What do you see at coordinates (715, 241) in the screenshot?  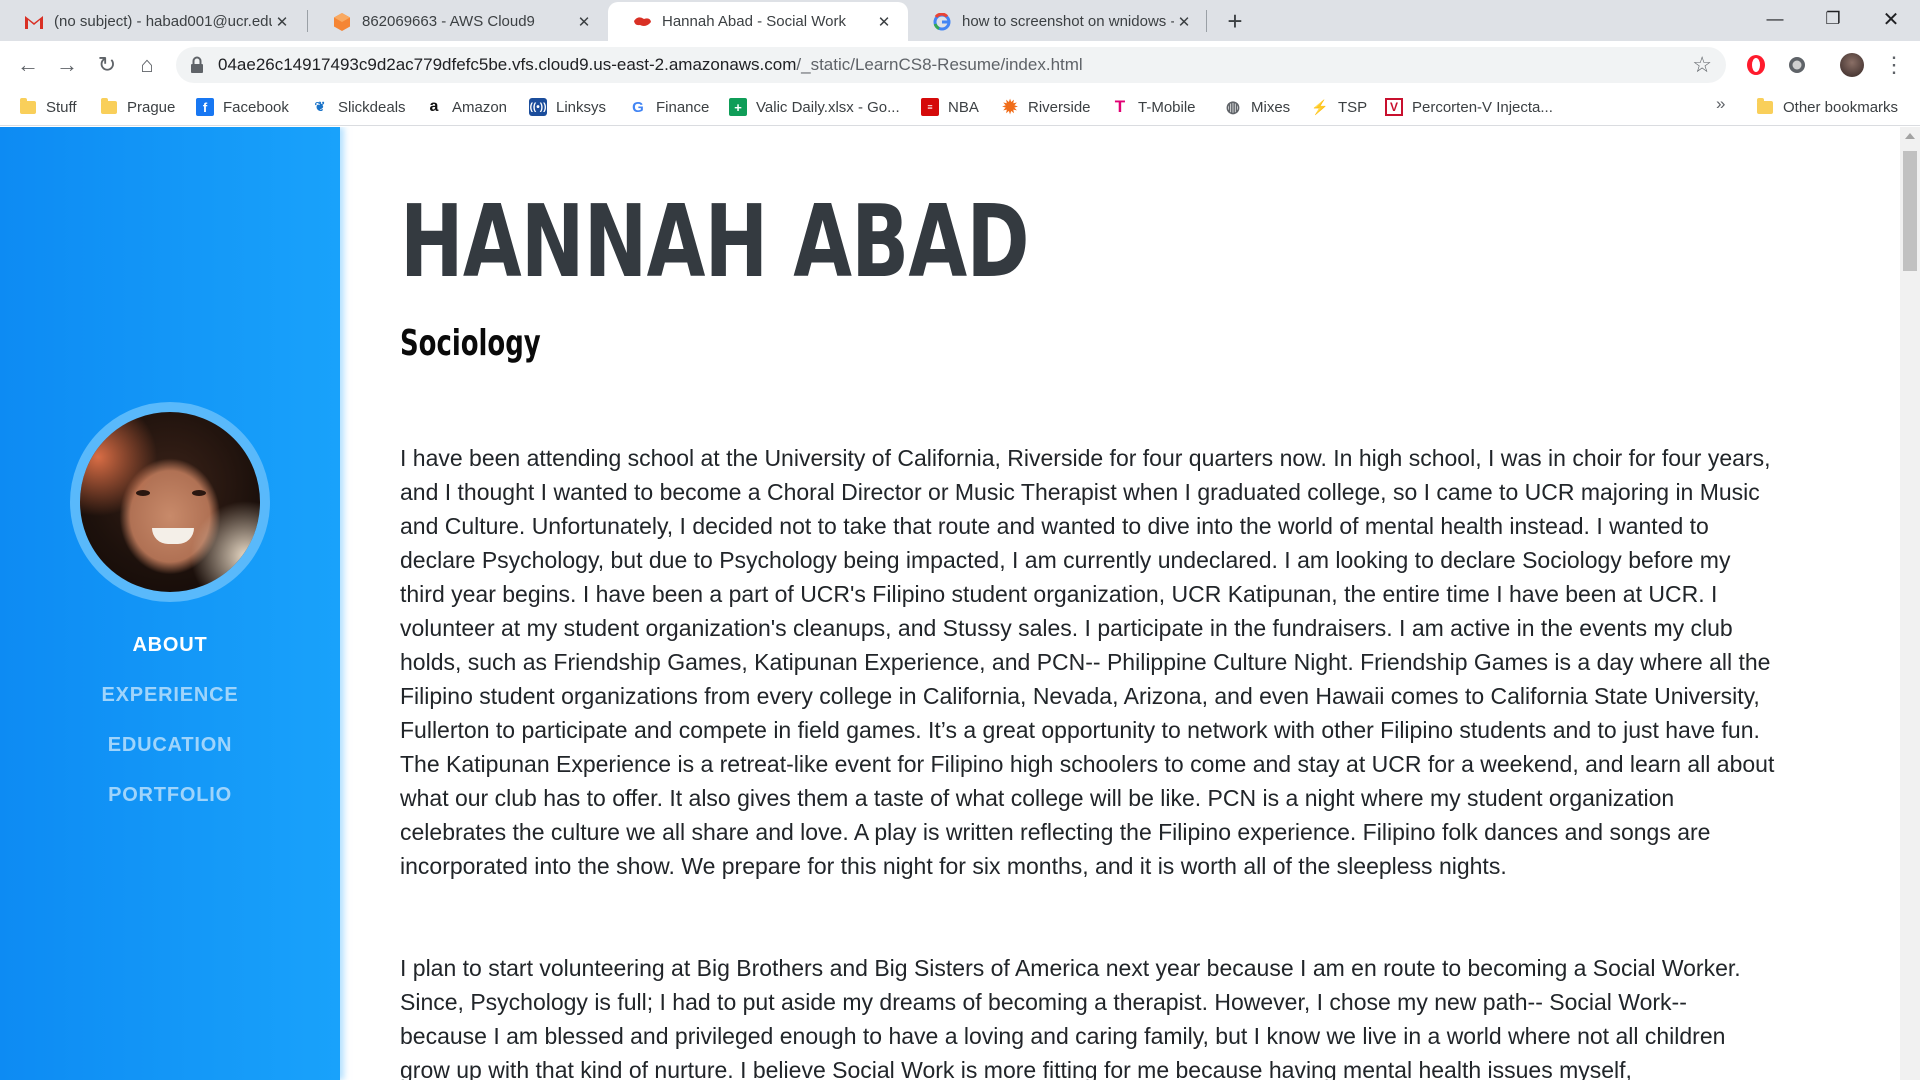 I see `page-title: HANNAH ABAD` at bounding box center [715, 241].